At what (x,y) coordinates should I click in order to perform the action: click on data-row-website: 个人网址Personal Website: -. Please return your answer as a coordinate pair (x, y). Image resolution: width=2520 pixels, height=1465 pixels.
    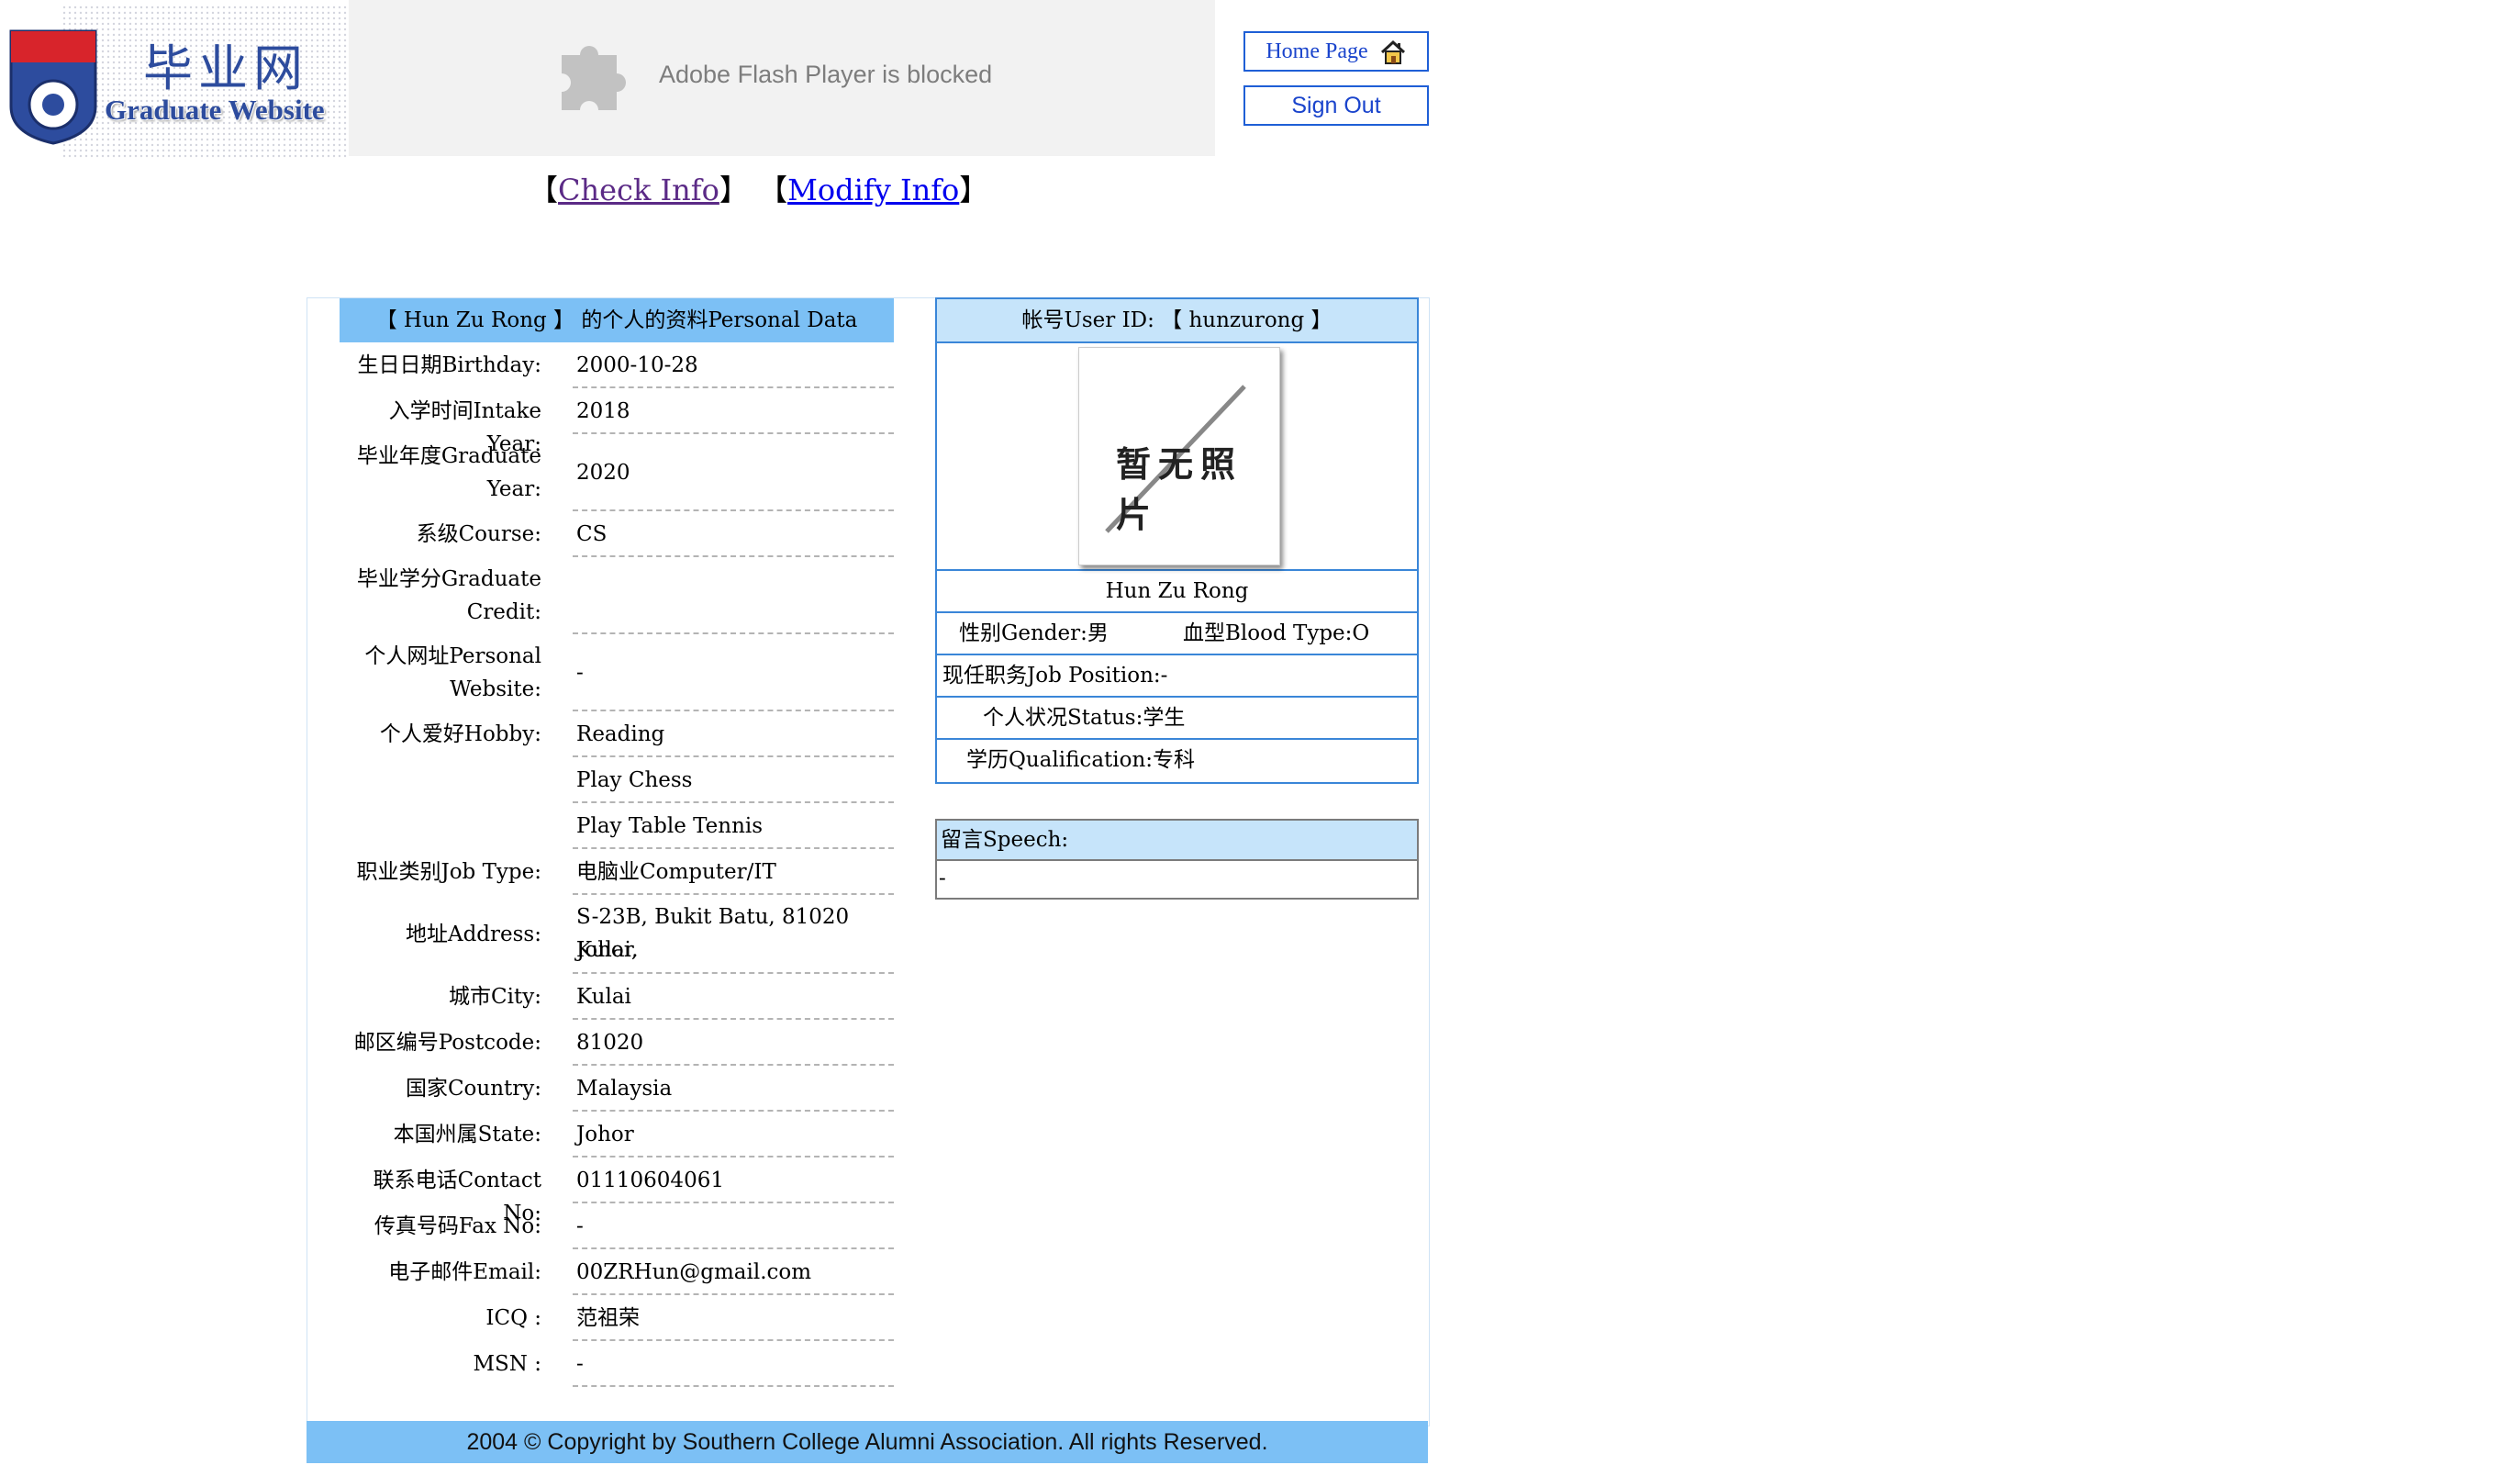
    Looking at the image, I should click on (617, 672).